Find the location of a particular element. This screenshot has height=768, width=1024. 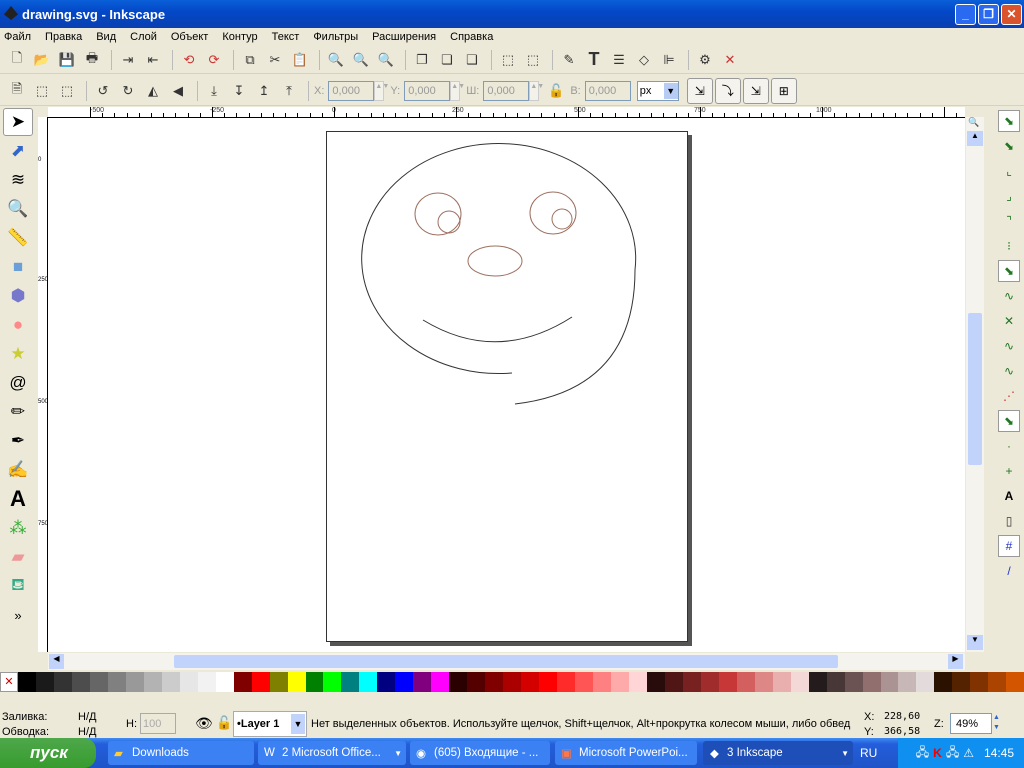

zoom-1-1-icon: 🔍 is located at coordinates (973, 122).